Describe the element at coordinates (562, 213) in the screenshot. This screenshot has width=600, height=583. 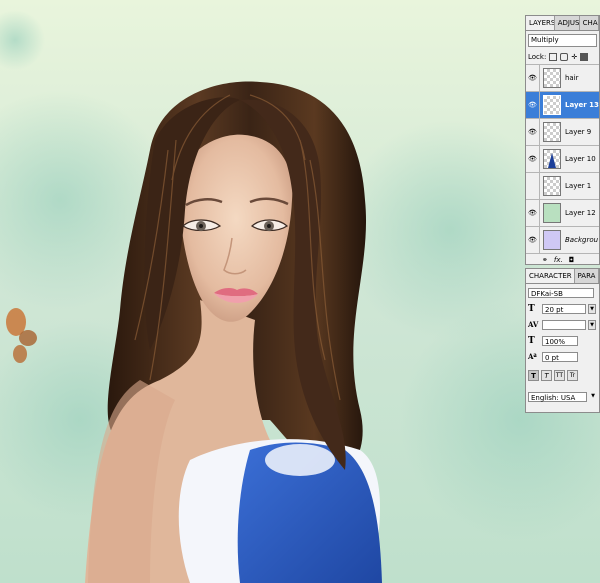
I see `layer-row-layer-12: 👁 Layer 12` at that location.